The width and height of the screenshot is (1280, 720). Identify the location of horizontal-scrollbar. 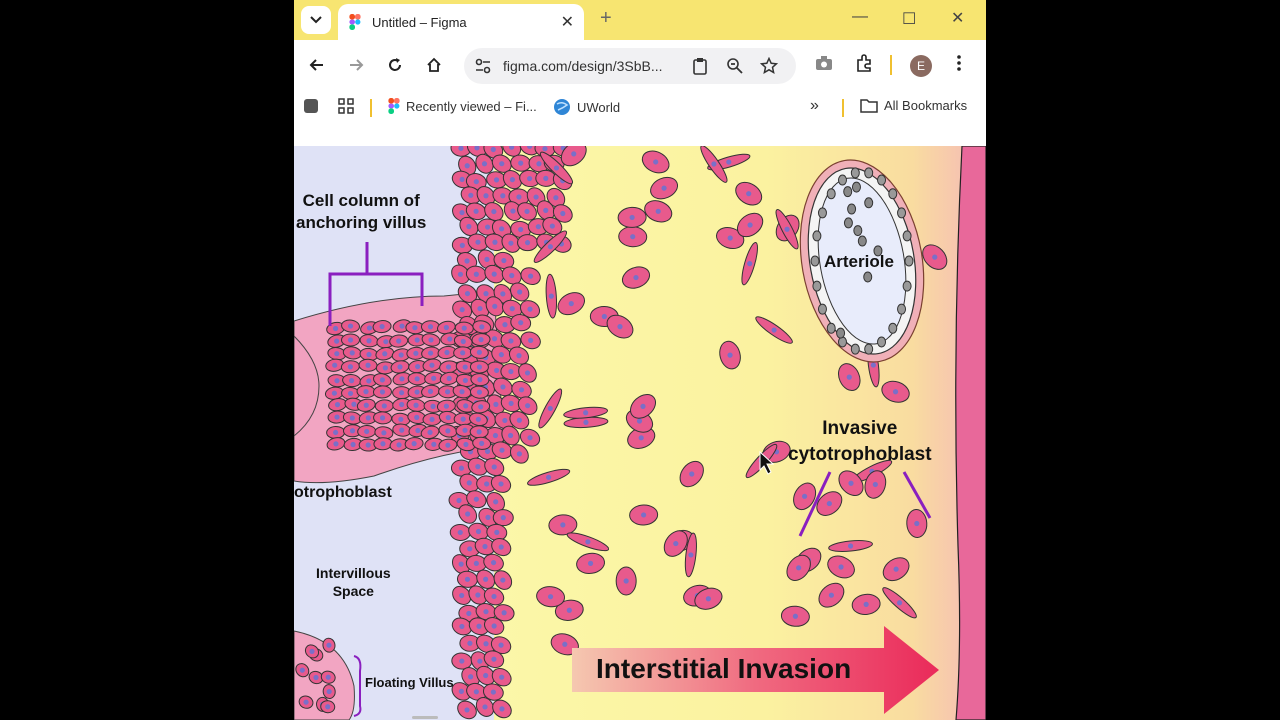
(425, 717).